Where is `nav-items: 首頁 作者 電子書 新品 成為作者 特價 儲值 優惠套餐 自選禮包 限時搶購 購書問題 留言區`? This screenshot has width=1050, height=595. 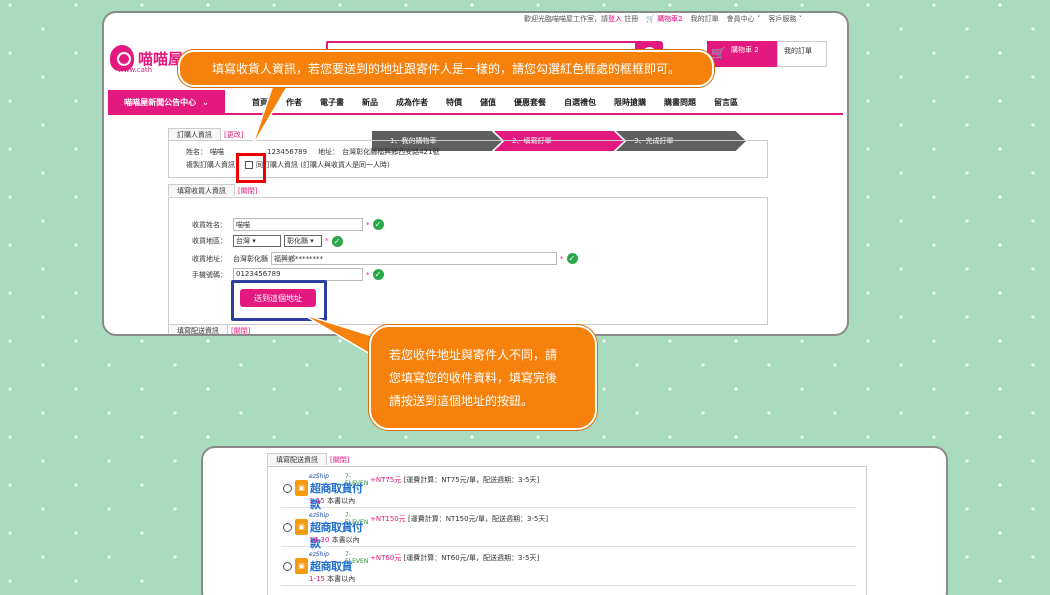 nav-items: 首頁 作者 電子書 新品 成為作者 特價 儲值 優惠套餐 自選禮包 限時搶購 購書問題 留言區 is located at coordinates (495, 102).